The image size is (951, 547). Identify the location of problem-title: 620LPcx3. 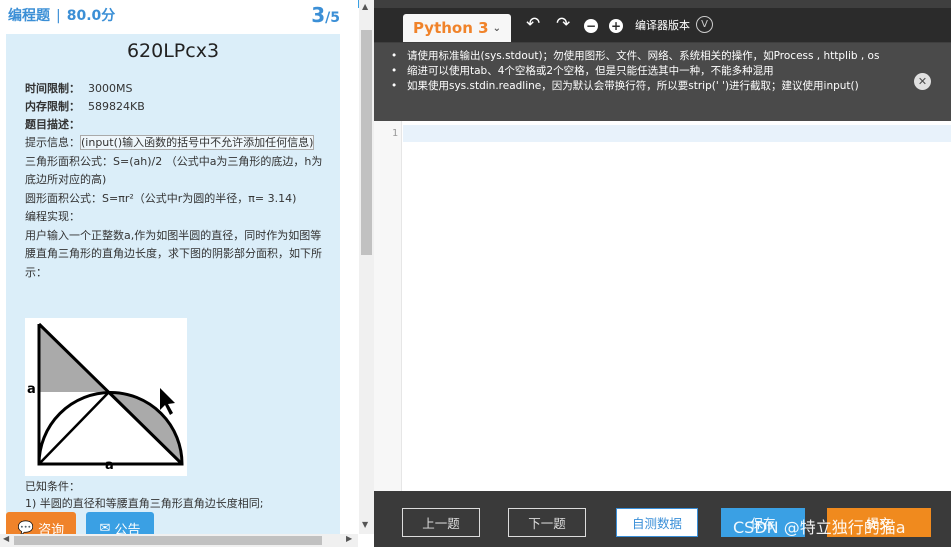
(173, 51).